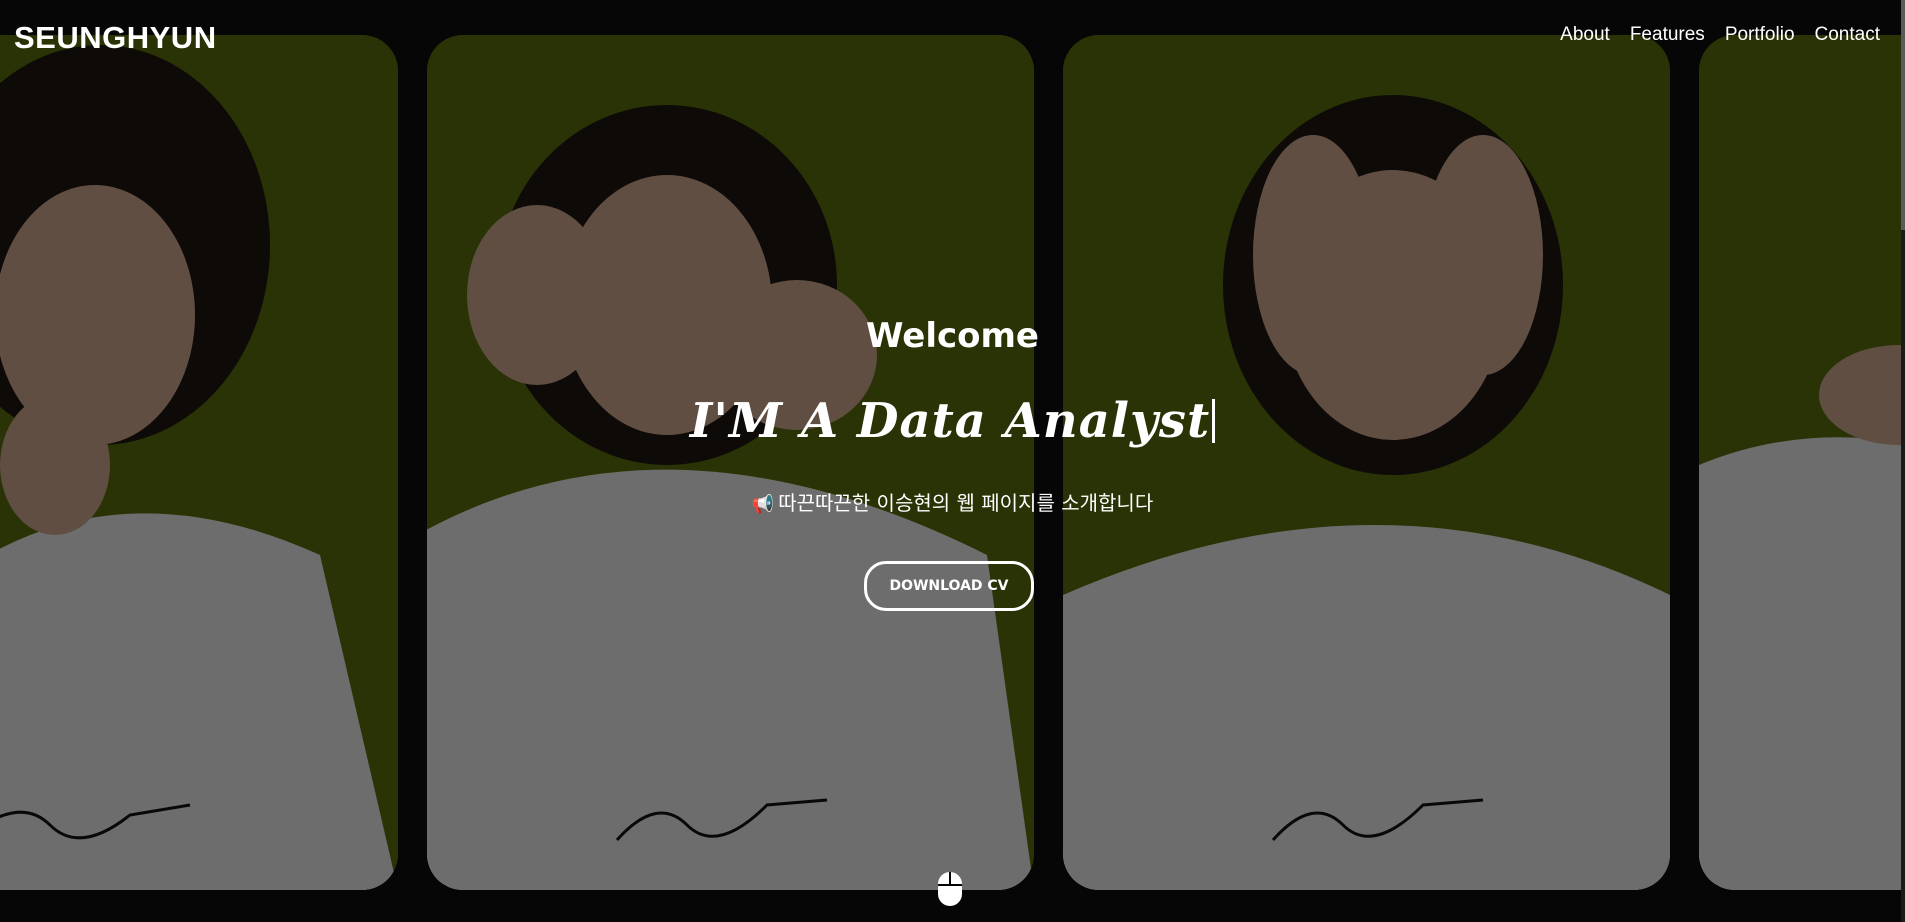  I want to click on download-cv-button: DOWNLOAD CV, so click(949, 586).